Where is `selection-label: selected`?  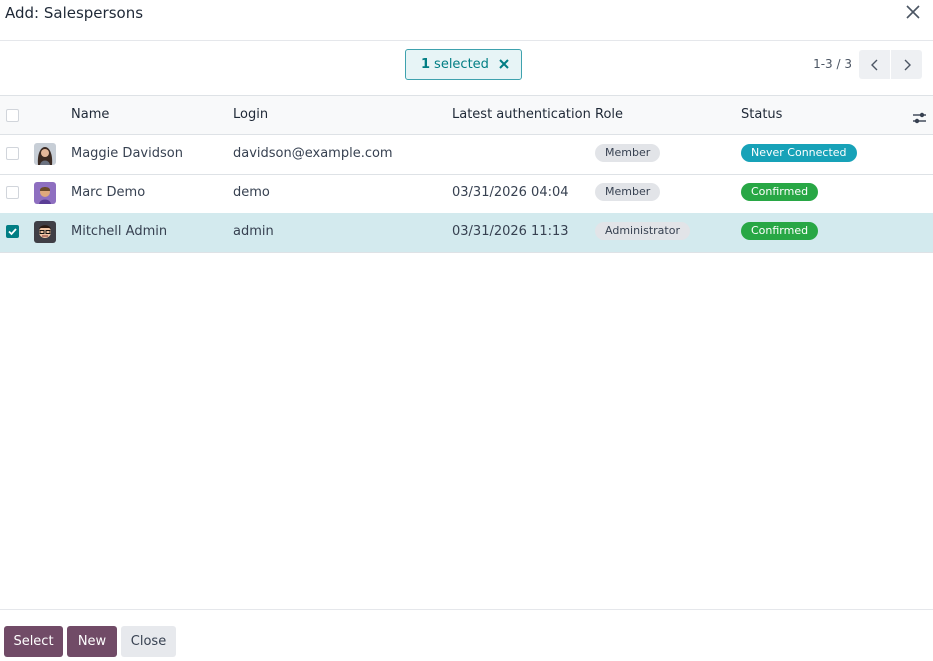 selection-label: selected is located at coordinates (461, 64).